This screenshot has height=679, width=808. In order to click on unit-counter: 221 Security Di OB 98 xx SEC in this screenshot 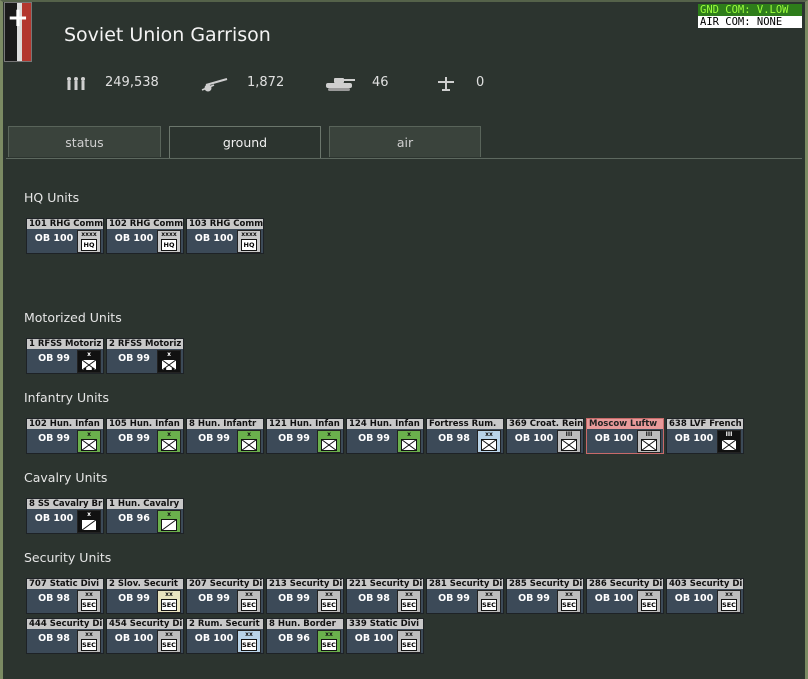, I will do `click(385, 596)`.